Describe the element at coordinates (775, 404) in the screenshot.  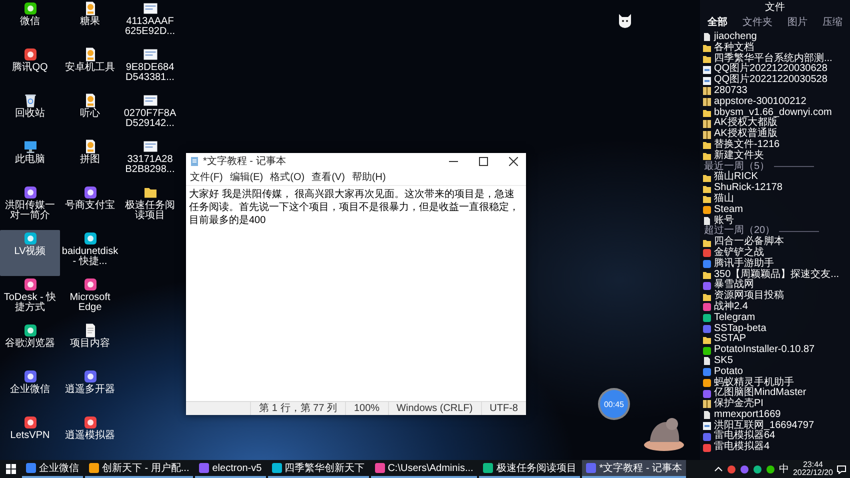
I see `file-item: 保护金壳PI` at that location.